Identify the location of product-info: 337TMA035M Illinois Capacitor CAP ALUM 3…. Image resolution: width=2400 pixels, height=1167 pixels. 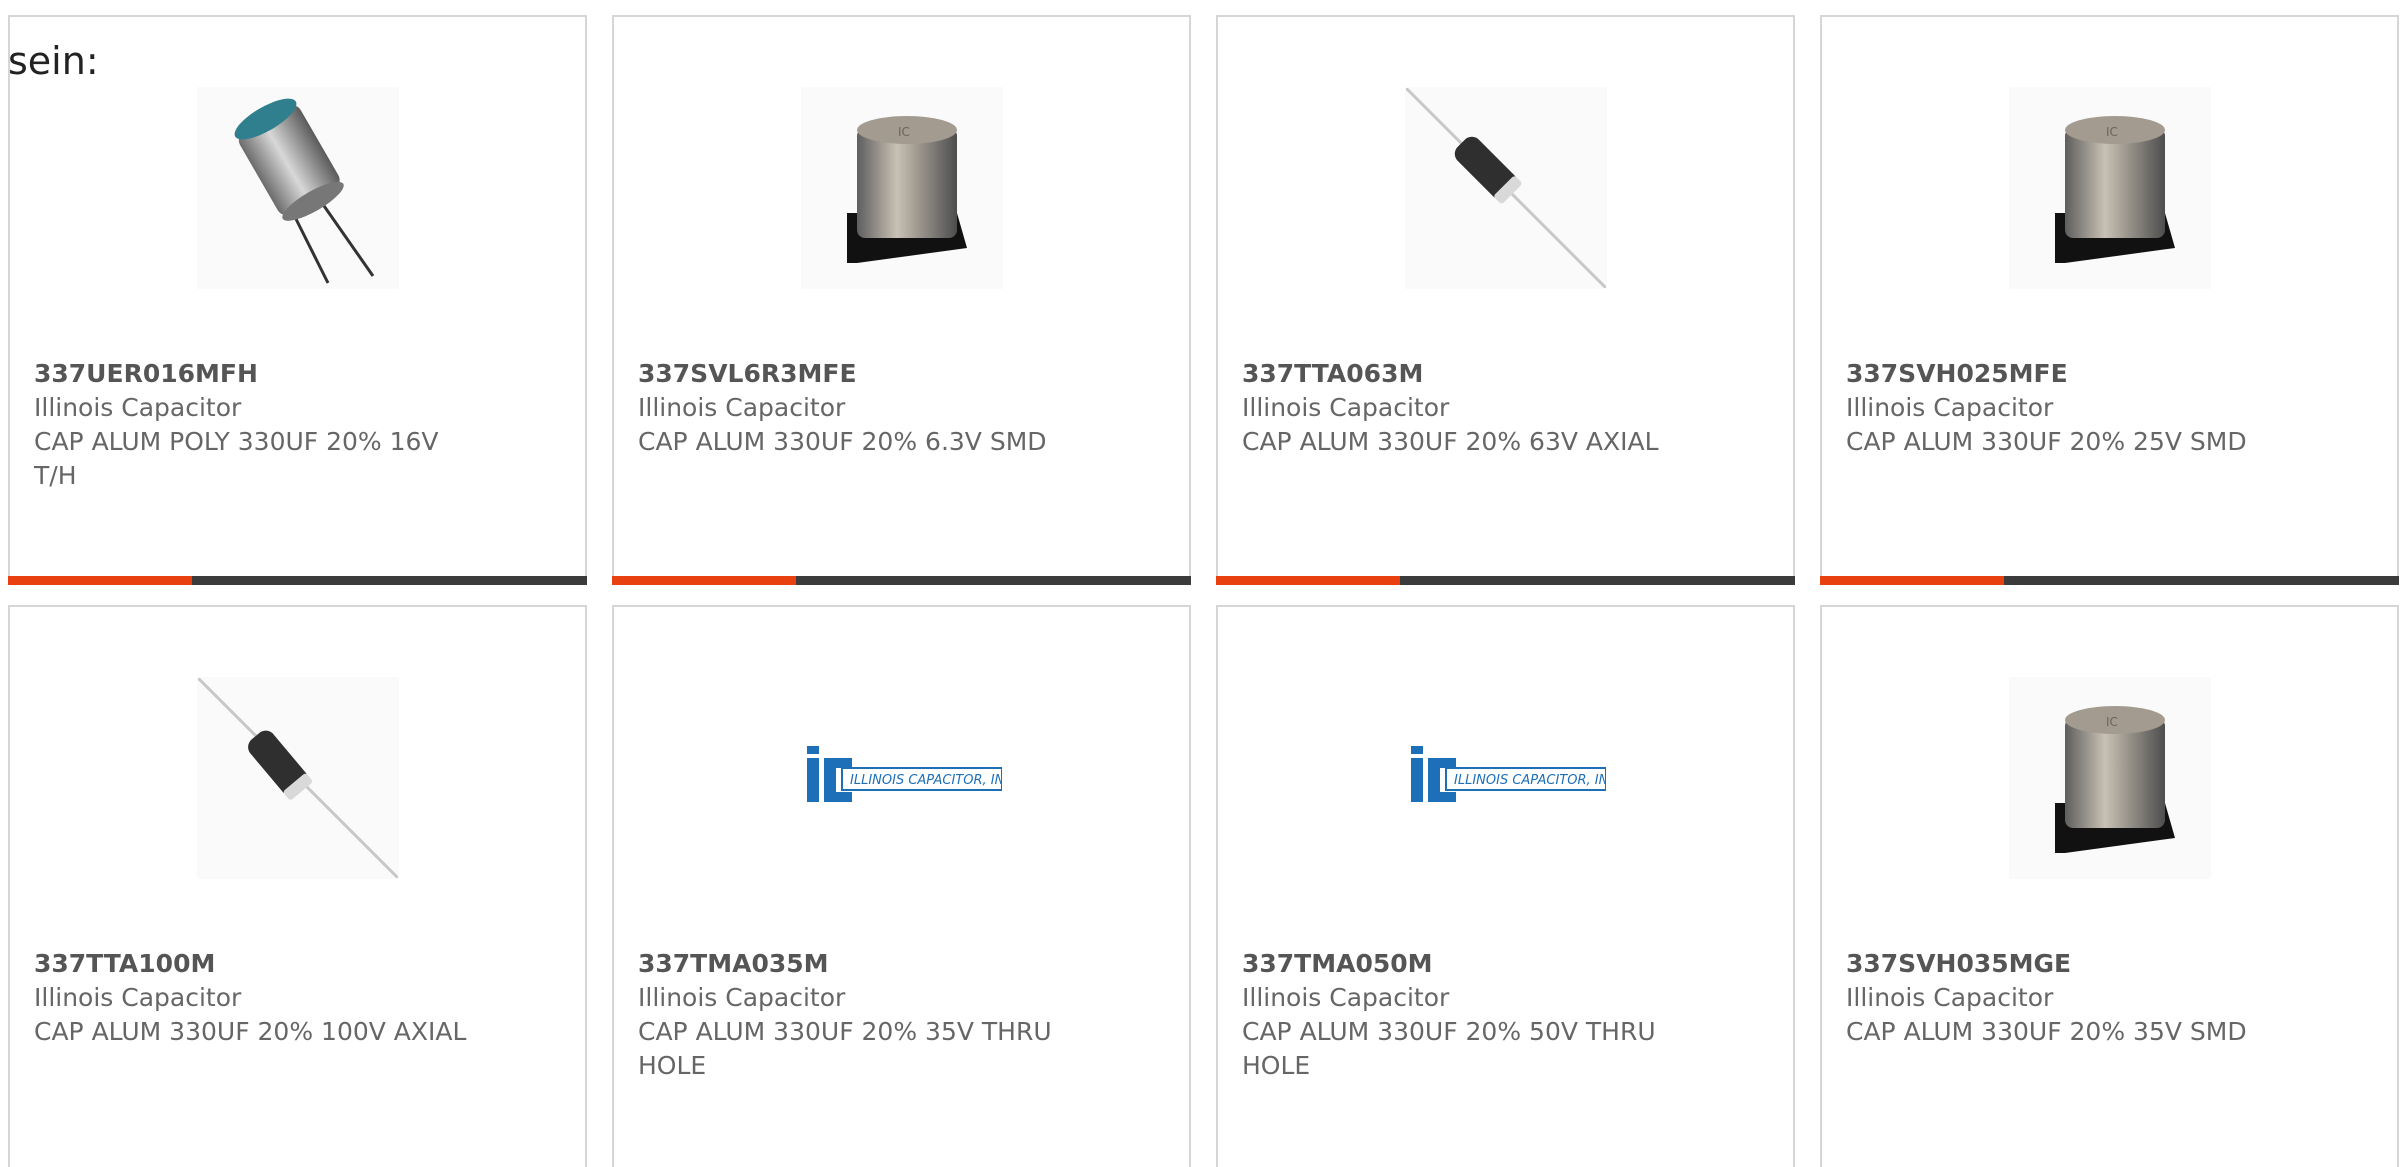
(858, 1015).